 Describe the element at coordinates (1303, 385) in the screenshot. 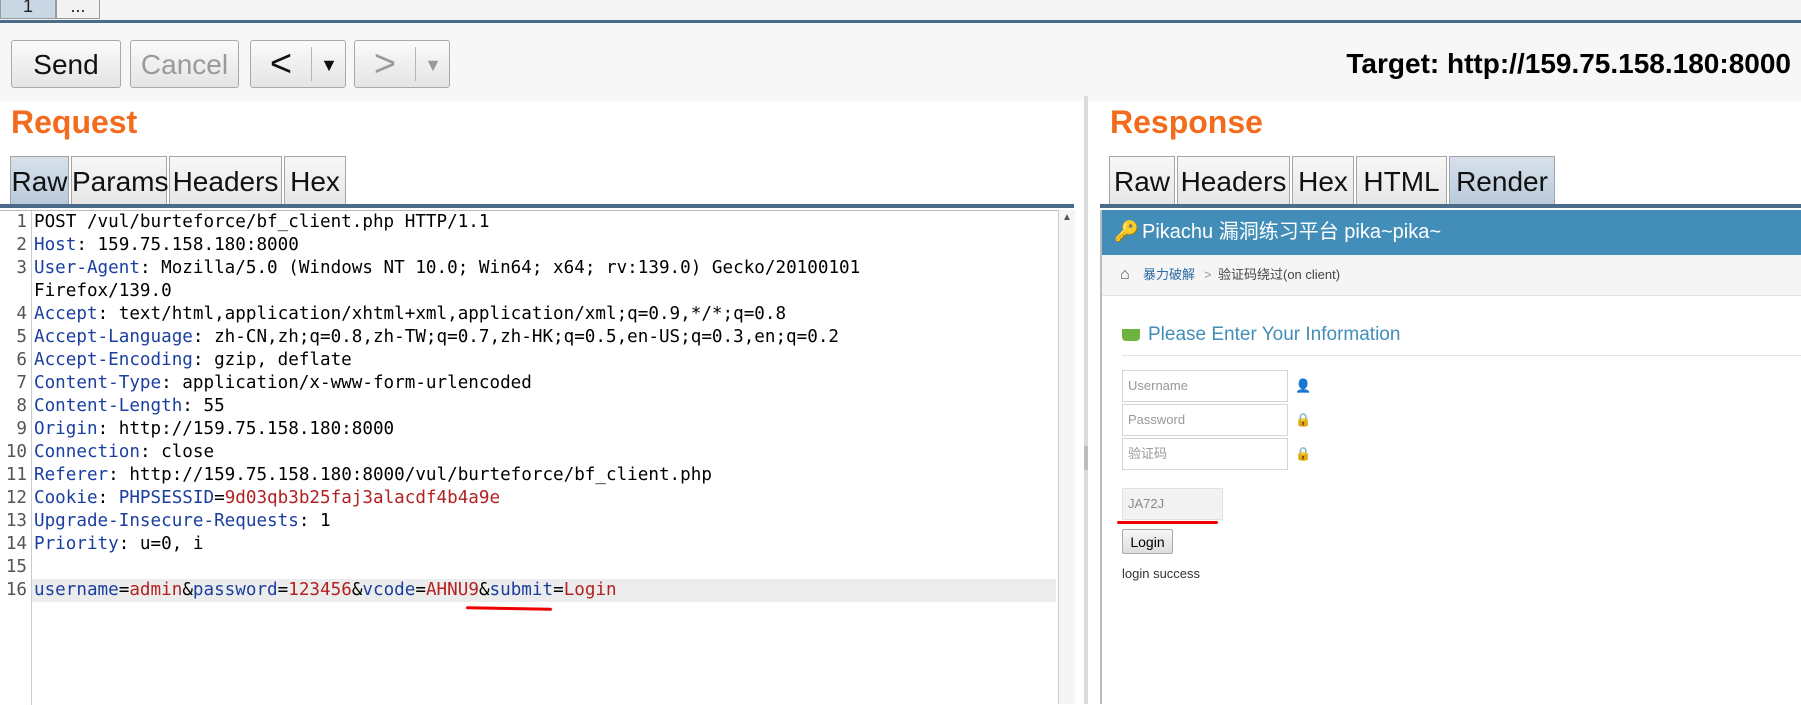

I see `user-icon: 👤` at that location.